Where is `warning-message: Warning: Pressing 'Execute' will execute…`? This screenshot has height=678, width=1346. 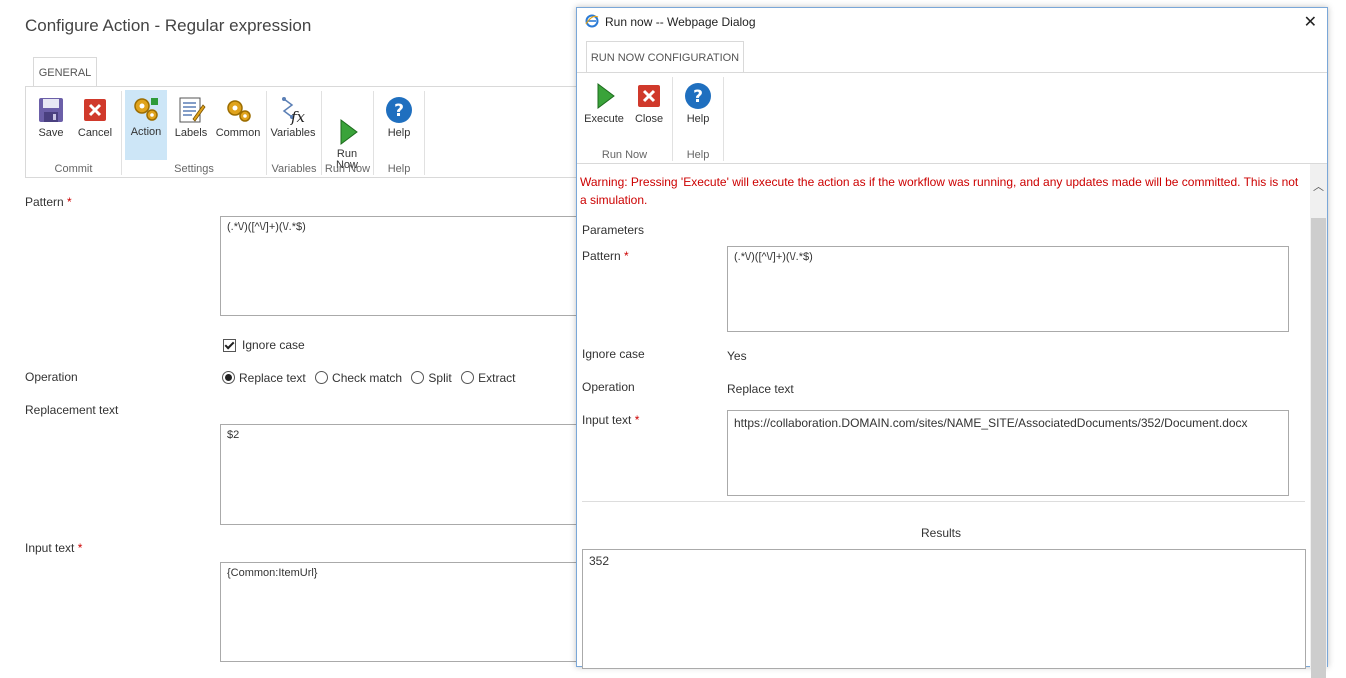
warning-message: Warning: Pressing 'Execute' will execute… is located at coordinates (939, 191).